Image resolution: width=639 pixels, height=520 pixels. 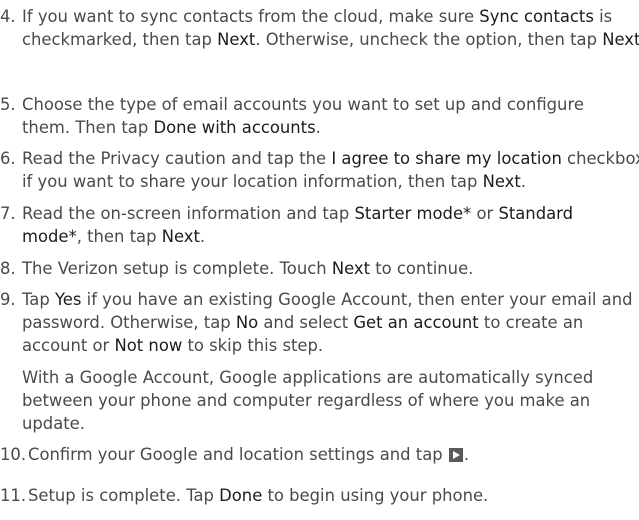 What do you see at coordinates (485, 213) in the screenshot?
I see `step-text: or` at bounding box center [485, 213].